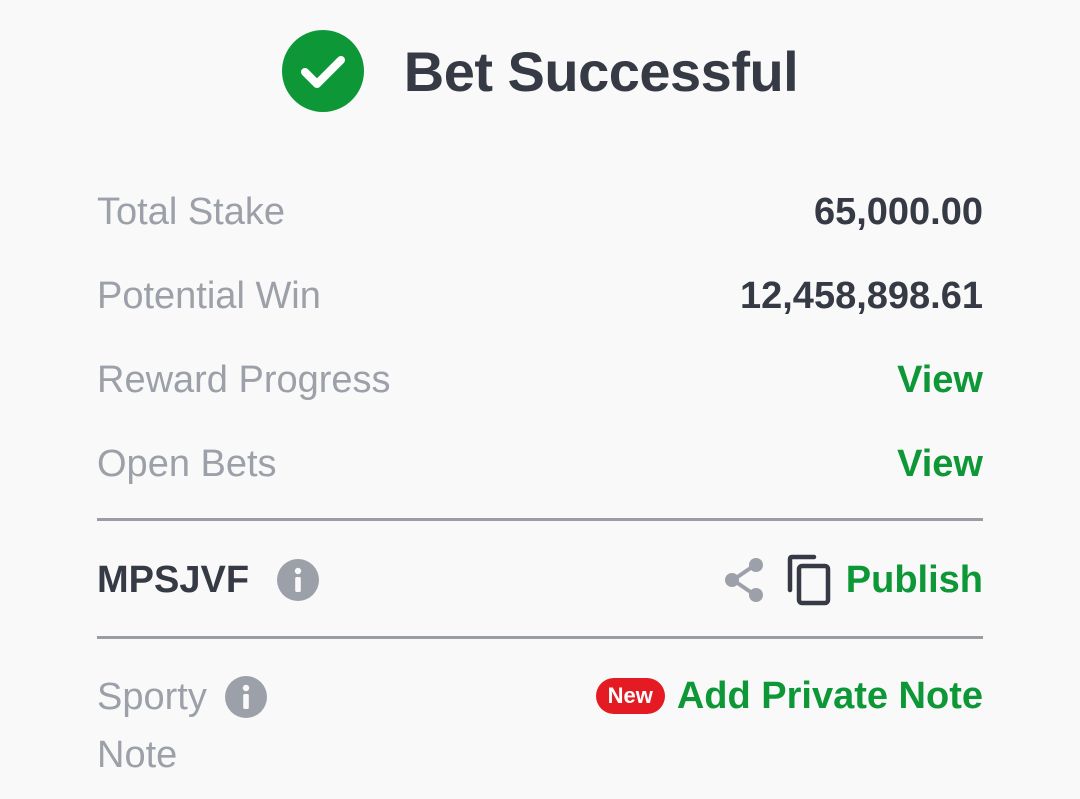 This screenshot has width=1080, height=799. What do you see at coordinates (940, 464) in the screenshot?
I see `open-bets-view-link: View` at bounding box center [940, 464].